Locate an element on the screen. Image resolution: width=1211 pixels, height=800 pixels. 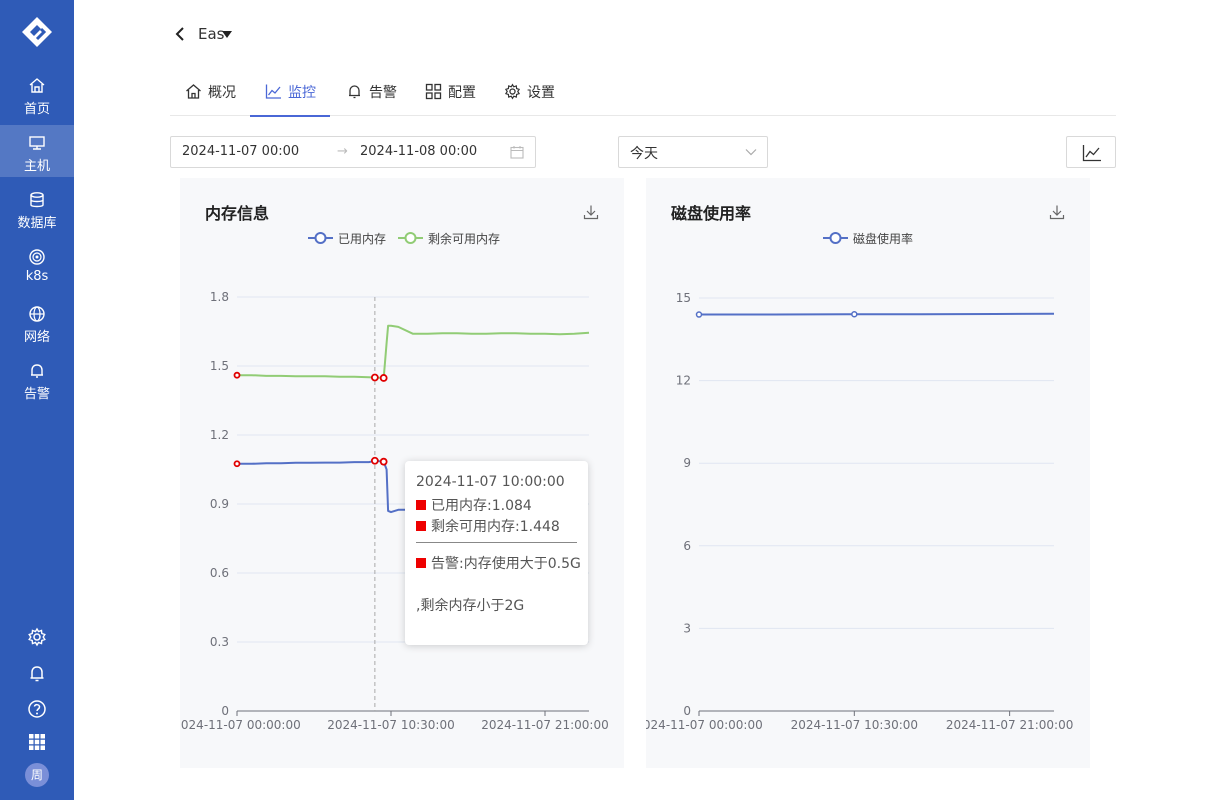
chart-view-button is located at coordinates (1091, 152).